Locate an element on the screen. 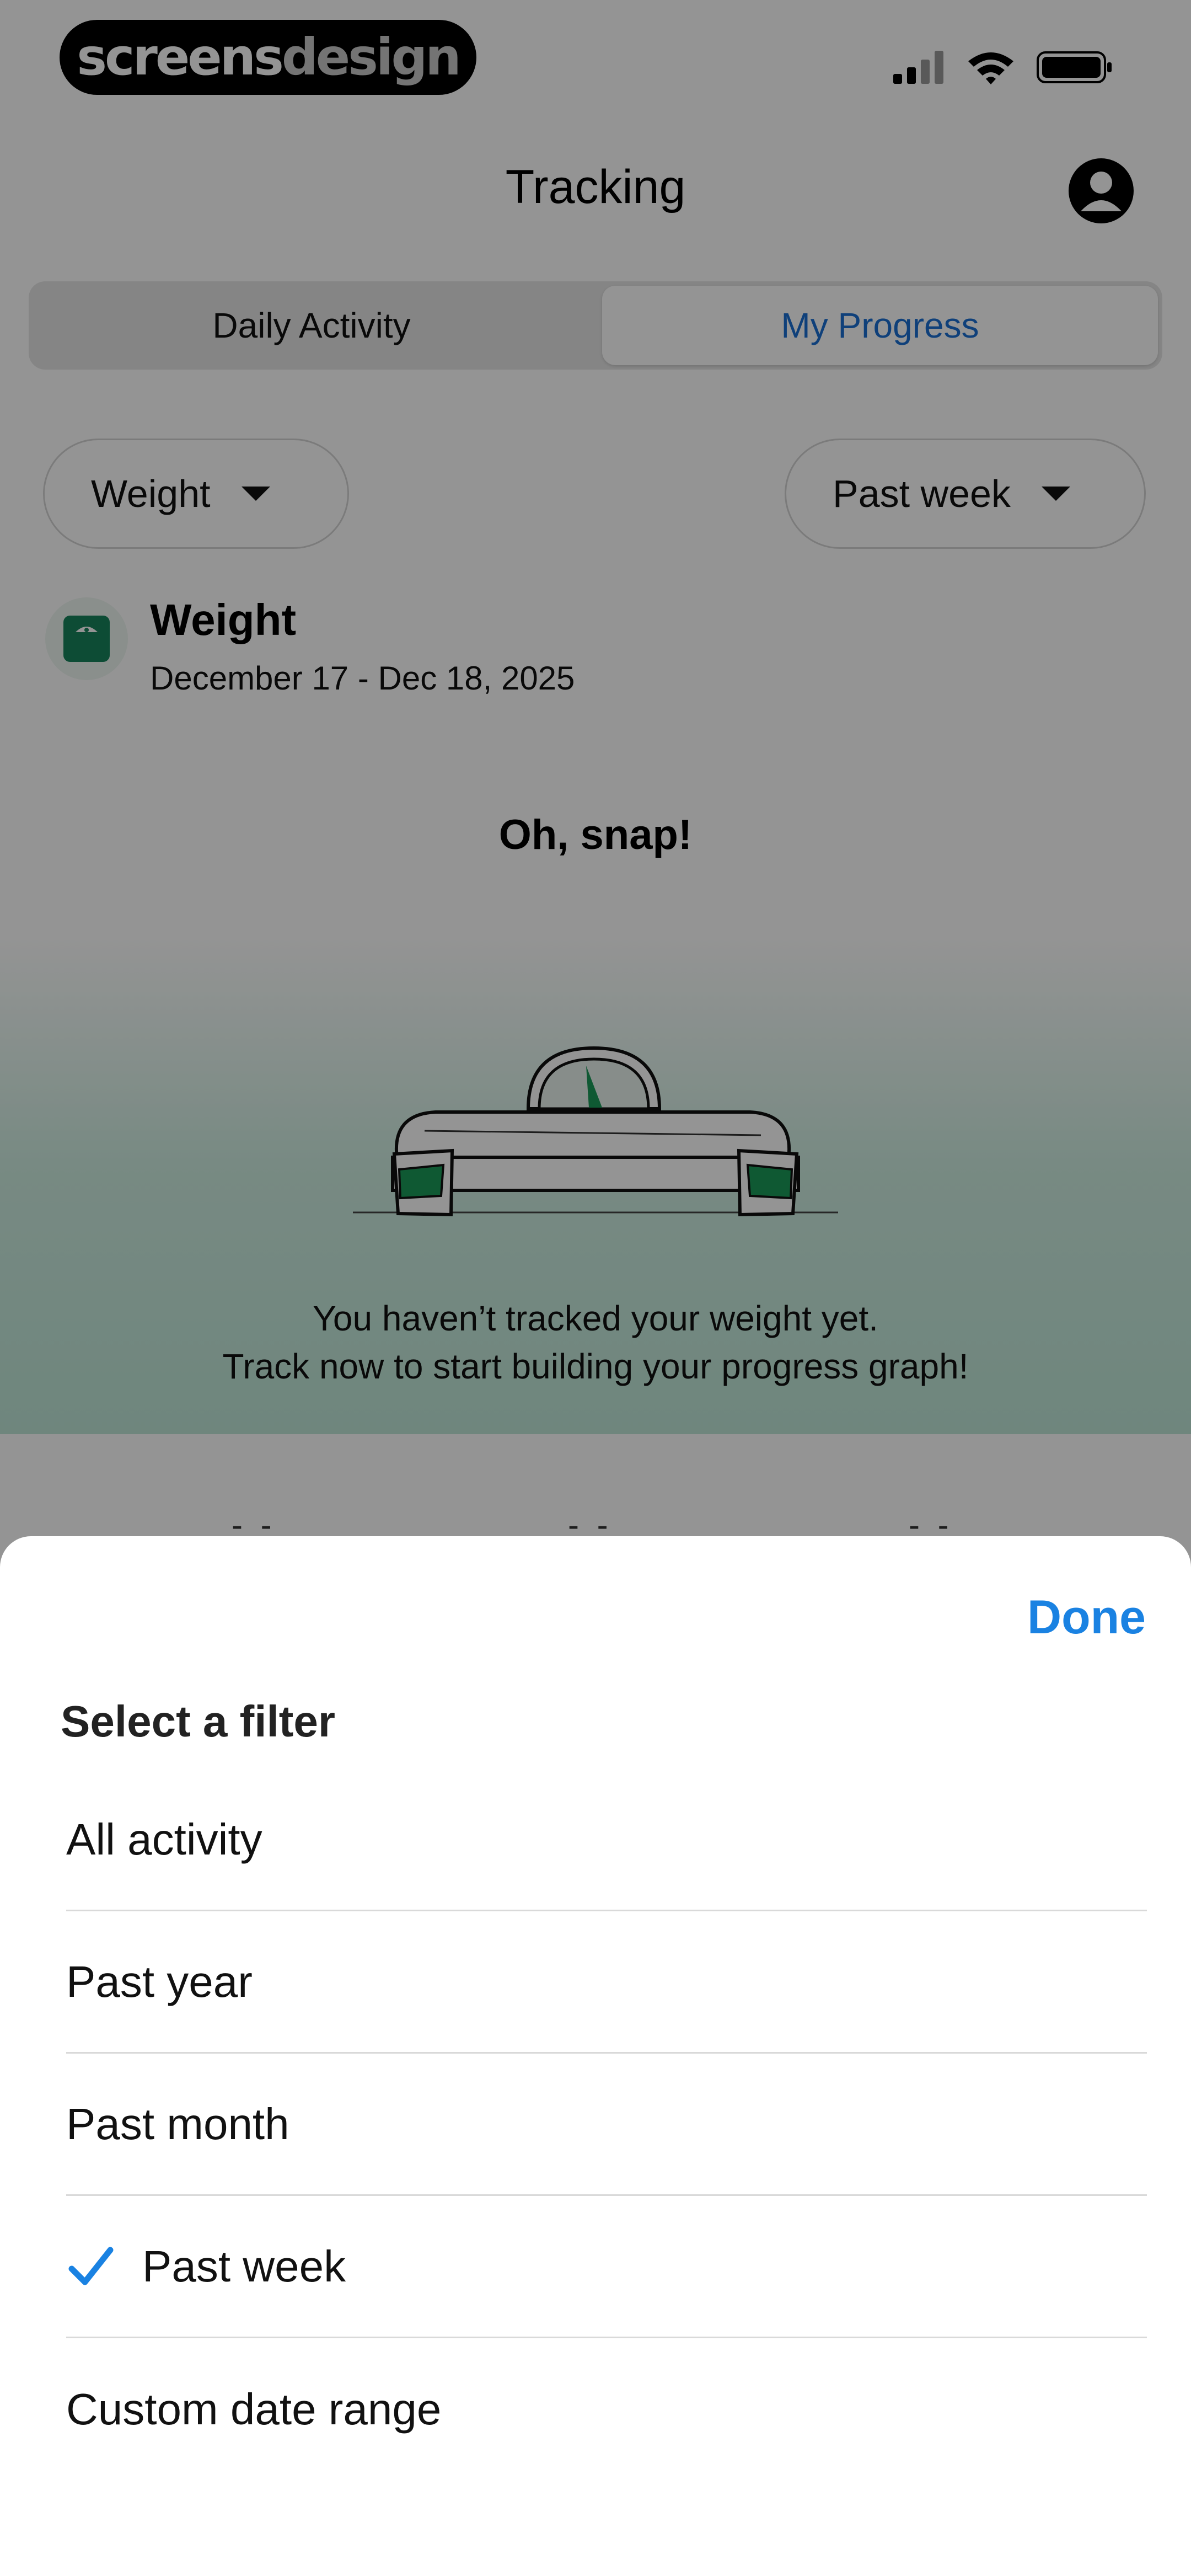 The image size is (1191, 2576). filter-option-label: Custom date range is located at coordinates (254, 2409).